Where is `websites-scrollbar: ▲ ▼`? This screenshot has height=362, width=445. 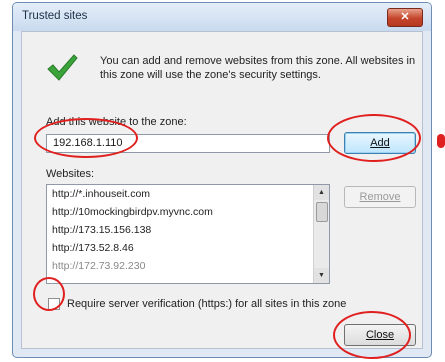 websites-scrollbar: ▲ ▼ is located at coordinates (321, 234).